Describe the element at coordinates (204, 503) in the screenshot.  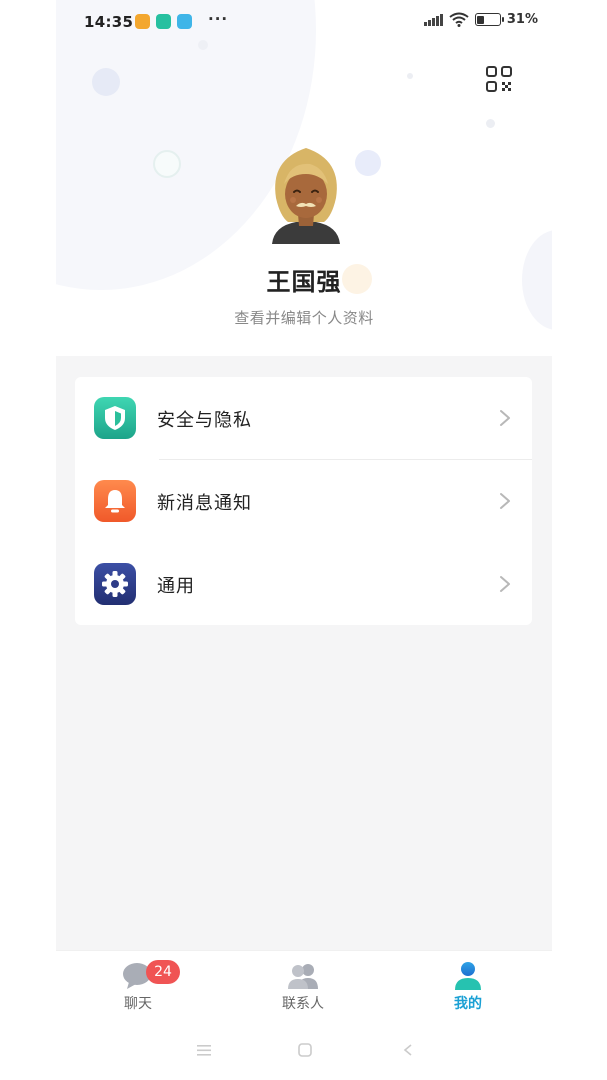
I see `menu-item-label: 新消息通知` at that location.